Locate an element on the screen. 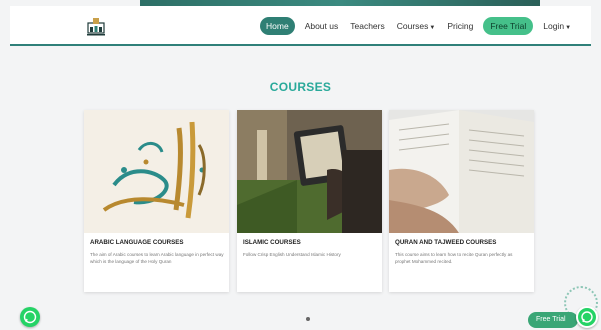  carousel-dot is located at coordinates (308, 319).